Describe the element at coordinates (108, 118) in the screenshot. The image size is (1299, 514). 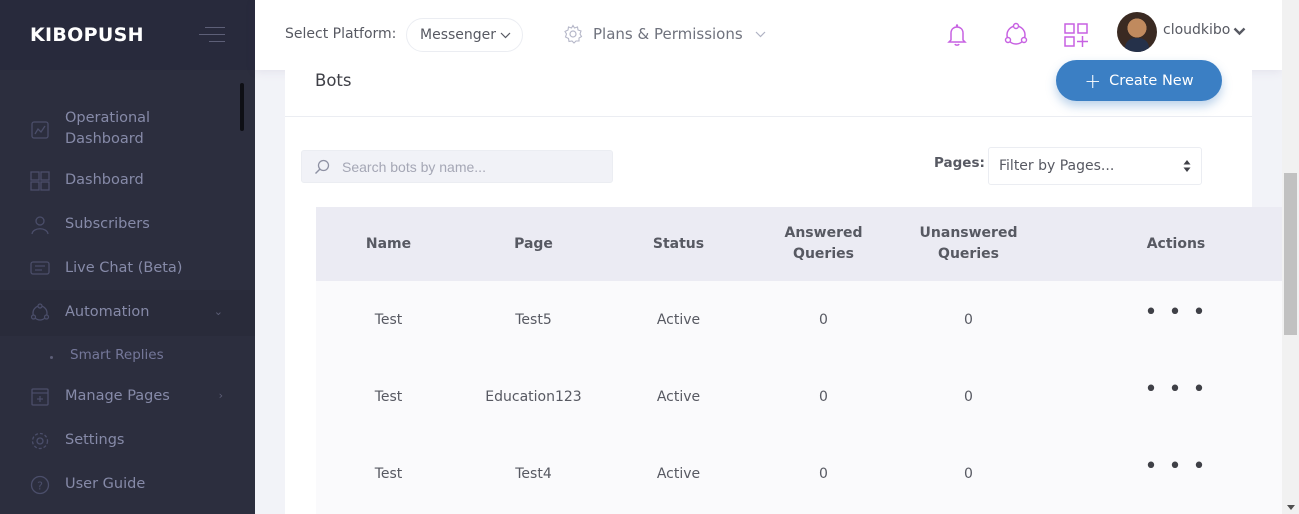
I see `sidebar-item-label: Operational` at that location.